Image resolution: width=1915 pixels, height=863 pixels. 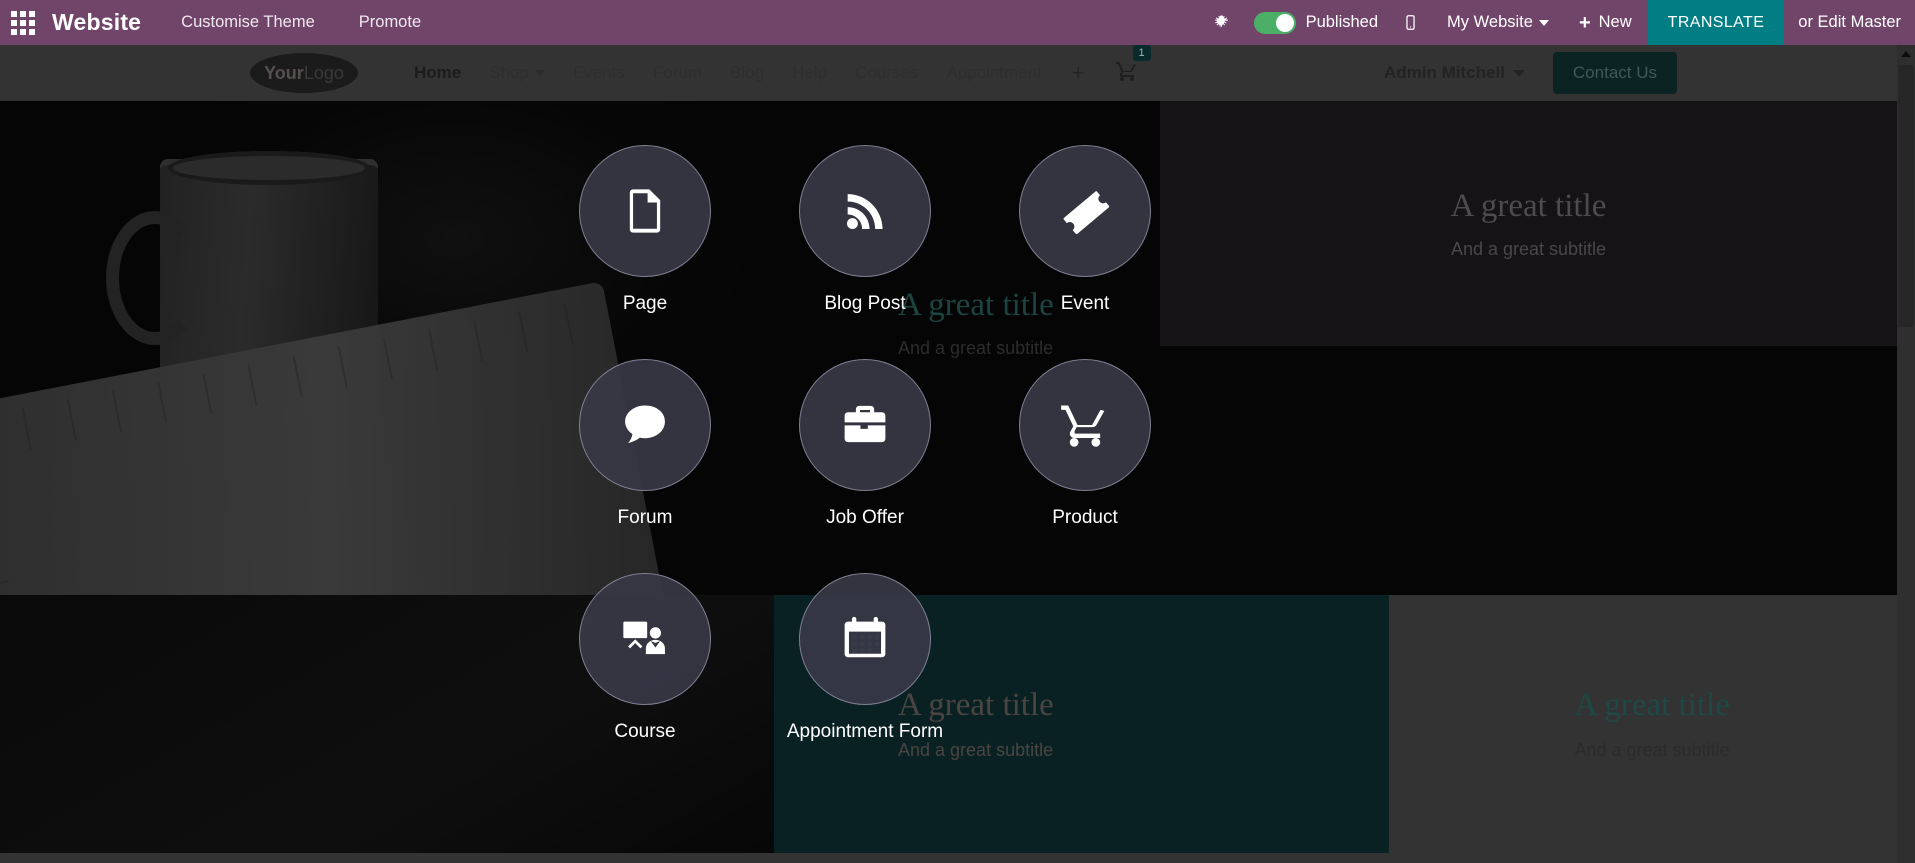 I want to click on band-left-subtitle: And a great subtitle, so click(x=976, y=750).